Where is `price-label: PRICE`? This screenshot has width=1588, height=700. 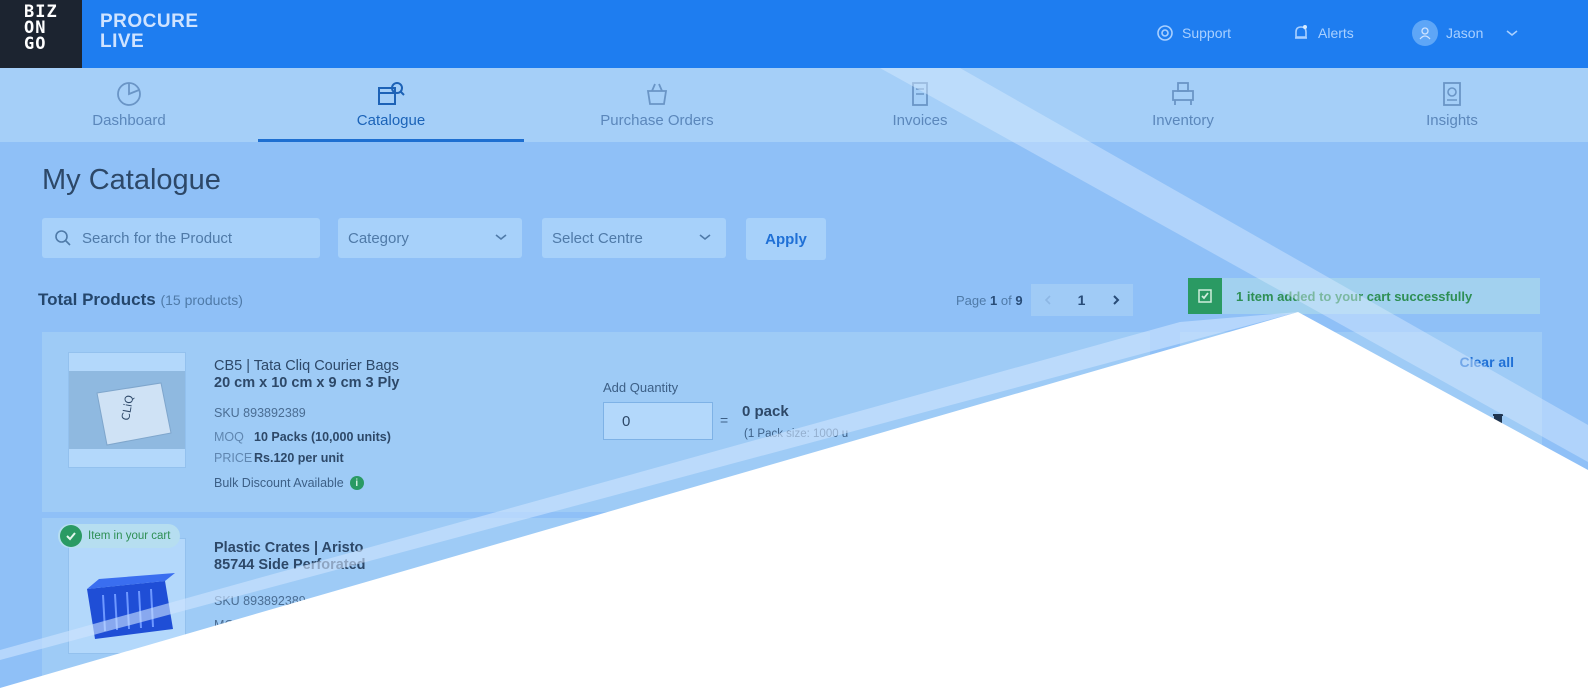 price-label: PRICE is located at coordinates (233, 458).